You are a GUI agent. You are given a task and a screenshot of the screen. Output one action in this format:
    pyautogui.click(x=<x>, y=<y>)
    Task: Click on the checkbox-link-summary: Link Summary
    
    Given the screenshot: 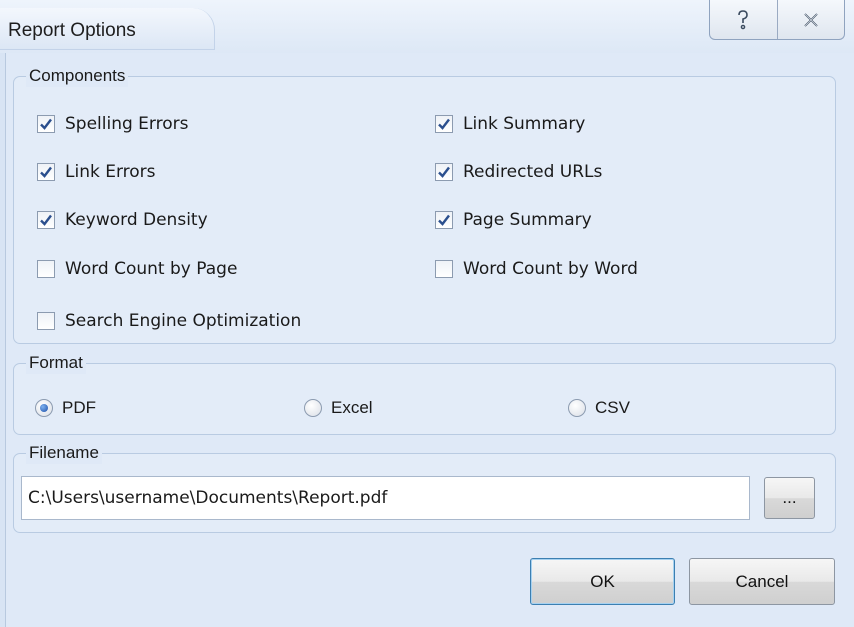 What is the action you would take?
    pyautogui.click(x=510, y=124)
    